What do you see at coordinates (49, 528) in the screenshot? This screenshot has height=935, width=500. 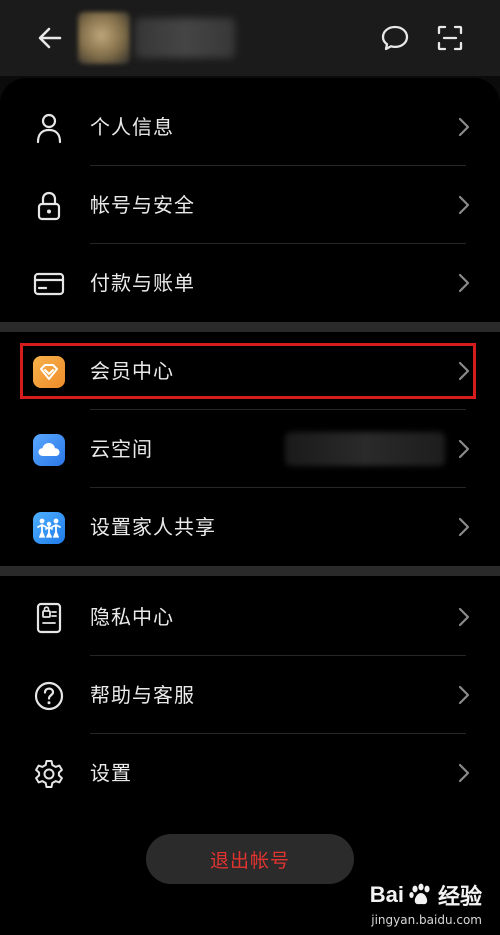 I see `family-icon` at bounding box center [49, 528].